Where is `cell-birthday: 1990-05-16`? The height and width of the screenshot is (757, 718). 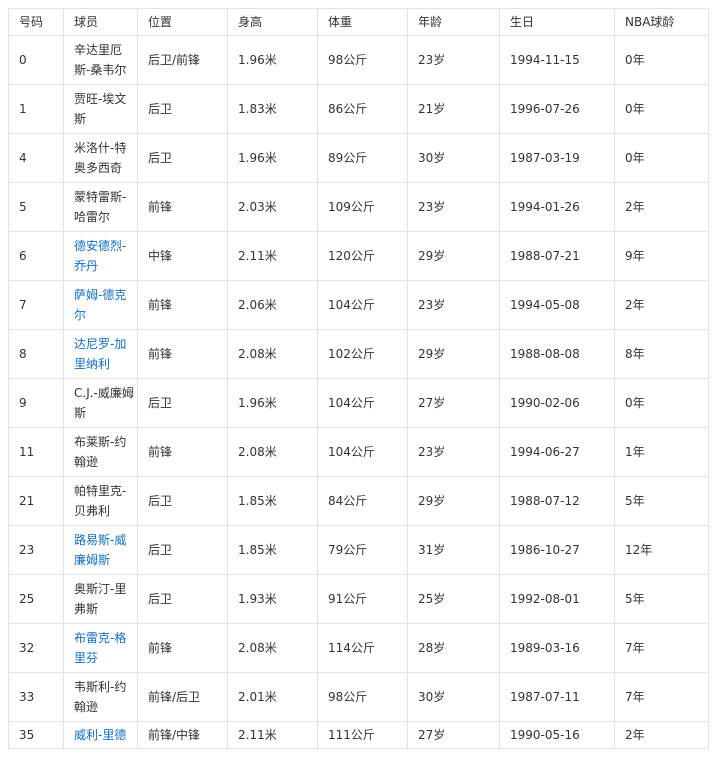 cell-birthday: 1990-05-16 is located at coordinates (557, 735).